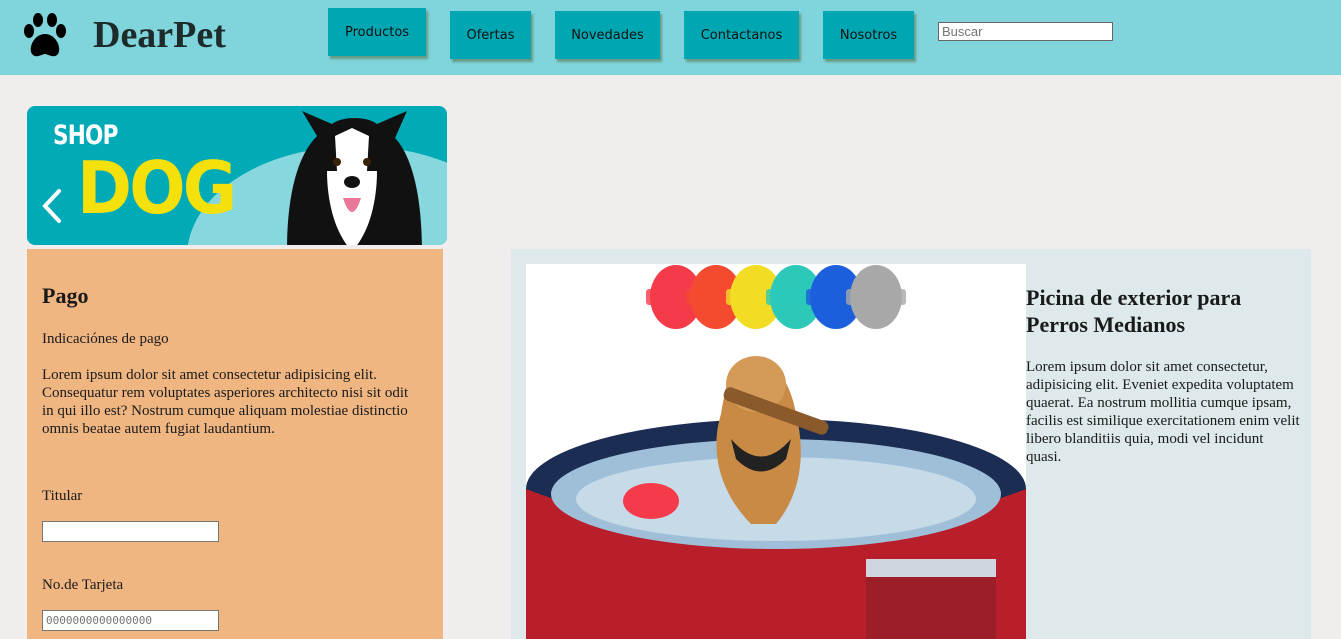 This screenshot has width=1341, height=639. Describe the element at coordinates (157, 188) in the screenshot. I see `banner-dog-text: DOG` at that location.